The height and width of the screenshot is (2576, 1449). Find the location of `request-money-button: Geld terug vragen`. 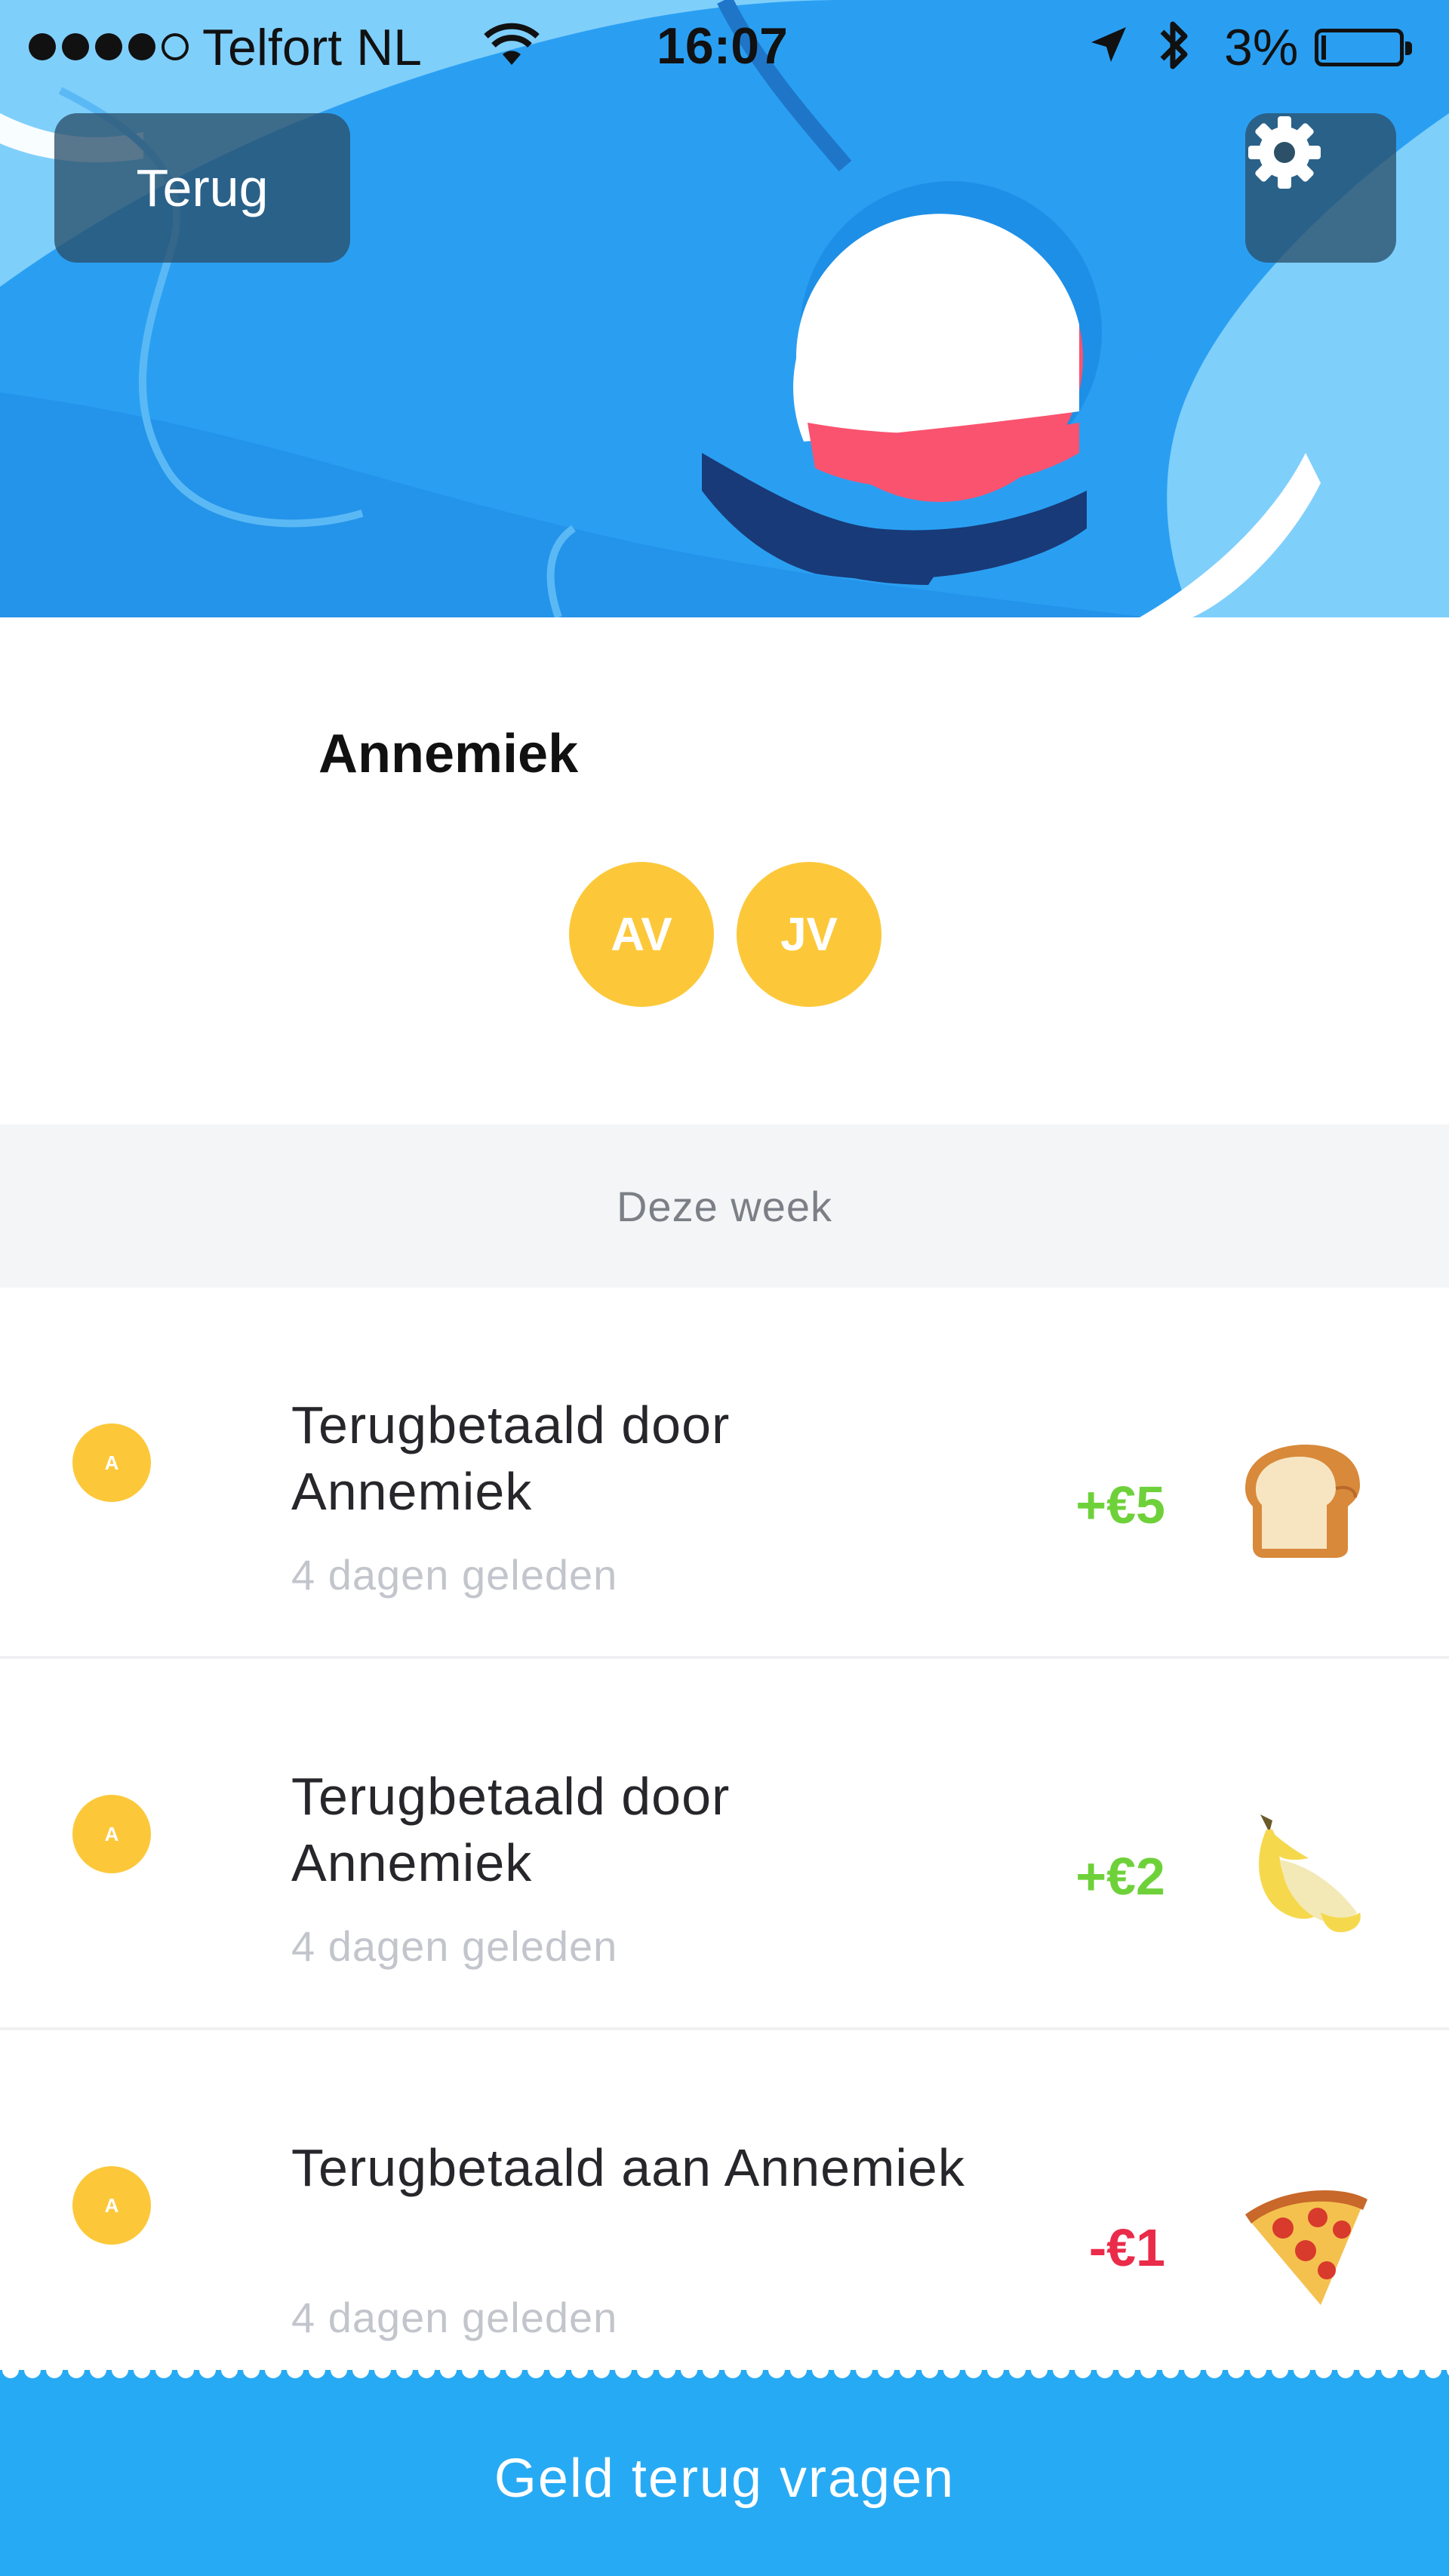

request-money-button: Geld terug vragen is located at coordinates (724, 2469).